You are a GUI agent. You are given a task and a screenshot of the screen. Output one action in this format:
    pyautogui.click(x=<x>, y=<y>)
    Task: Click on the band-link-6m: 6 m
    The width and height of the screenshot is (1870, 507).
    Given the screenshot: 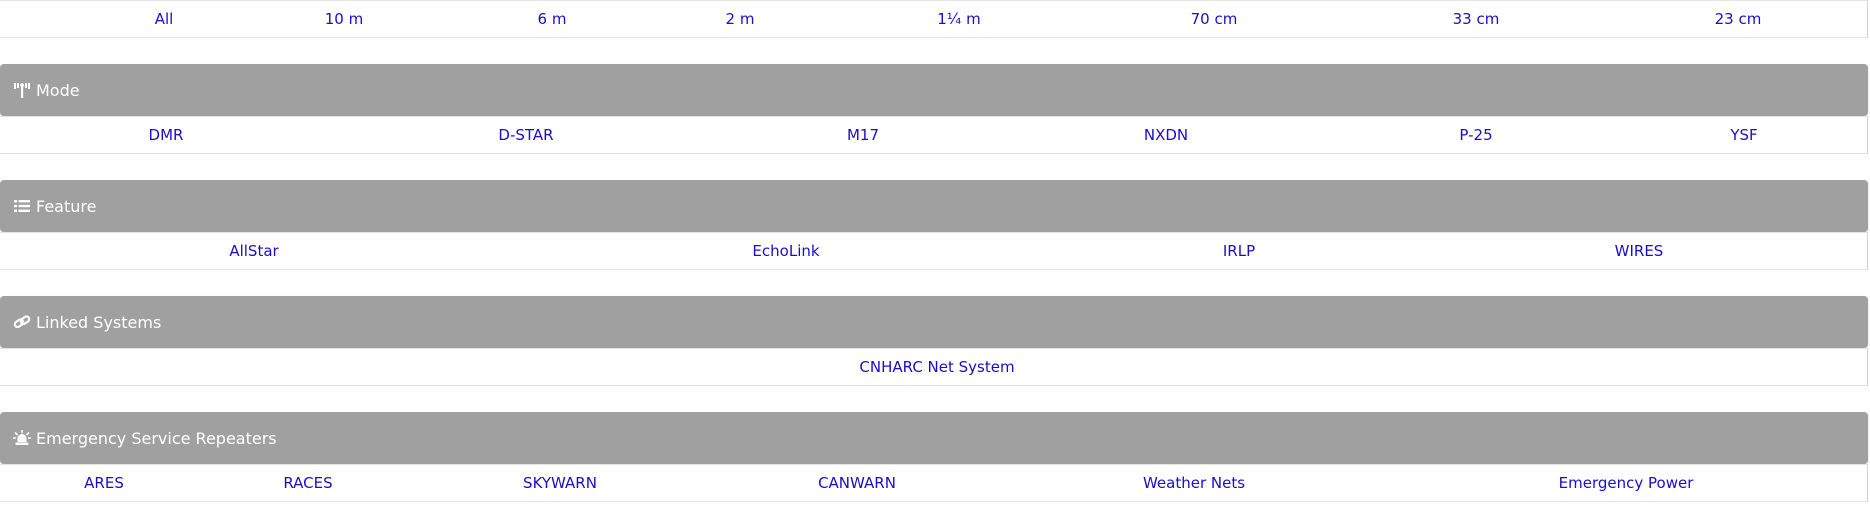 What is the action you would take?
    pyautogui.click(x=552, y=19)
    